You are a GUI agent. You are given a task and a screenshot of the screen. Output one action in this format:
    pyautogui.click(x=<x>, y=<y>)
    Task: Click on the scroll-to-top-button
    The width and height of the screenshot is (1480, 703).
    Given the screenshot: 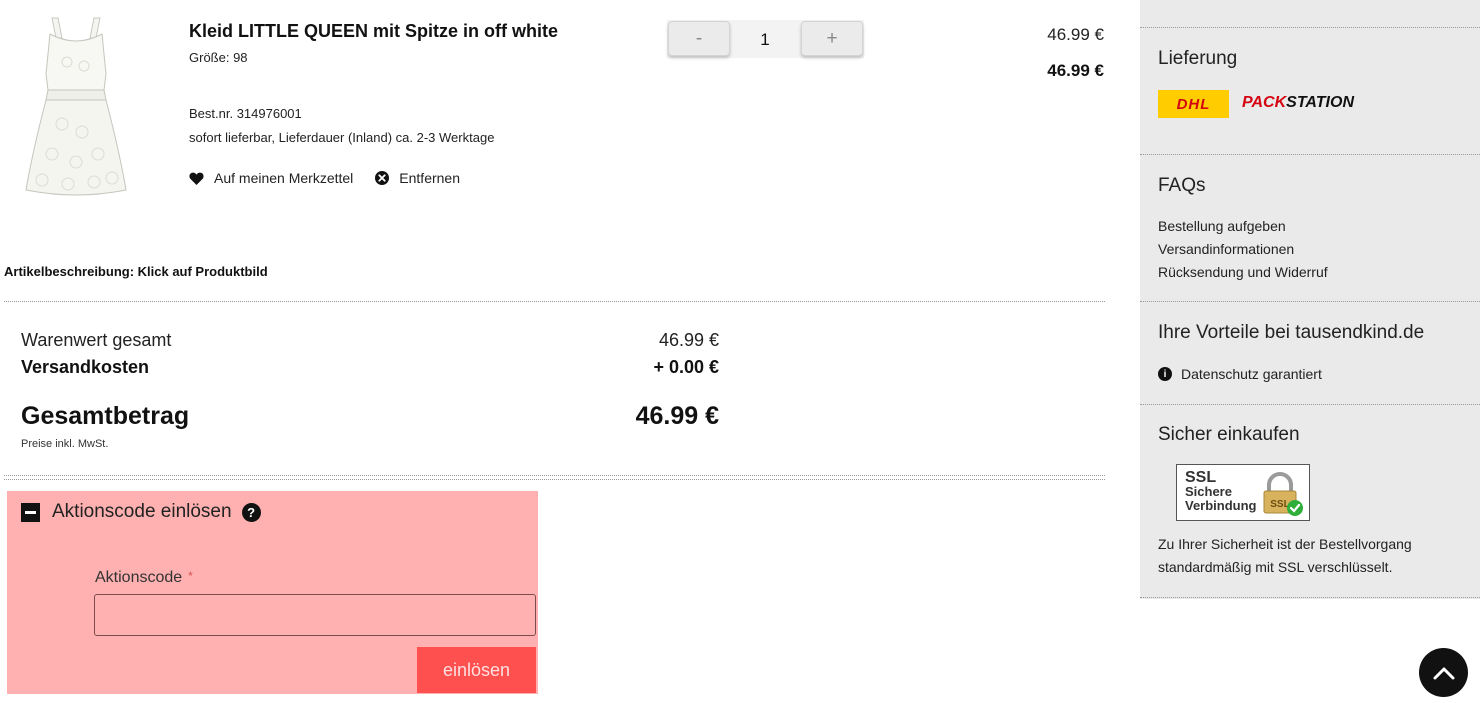 What is the action you would take?
    pyautogui.click(x=1443, y=672)
    